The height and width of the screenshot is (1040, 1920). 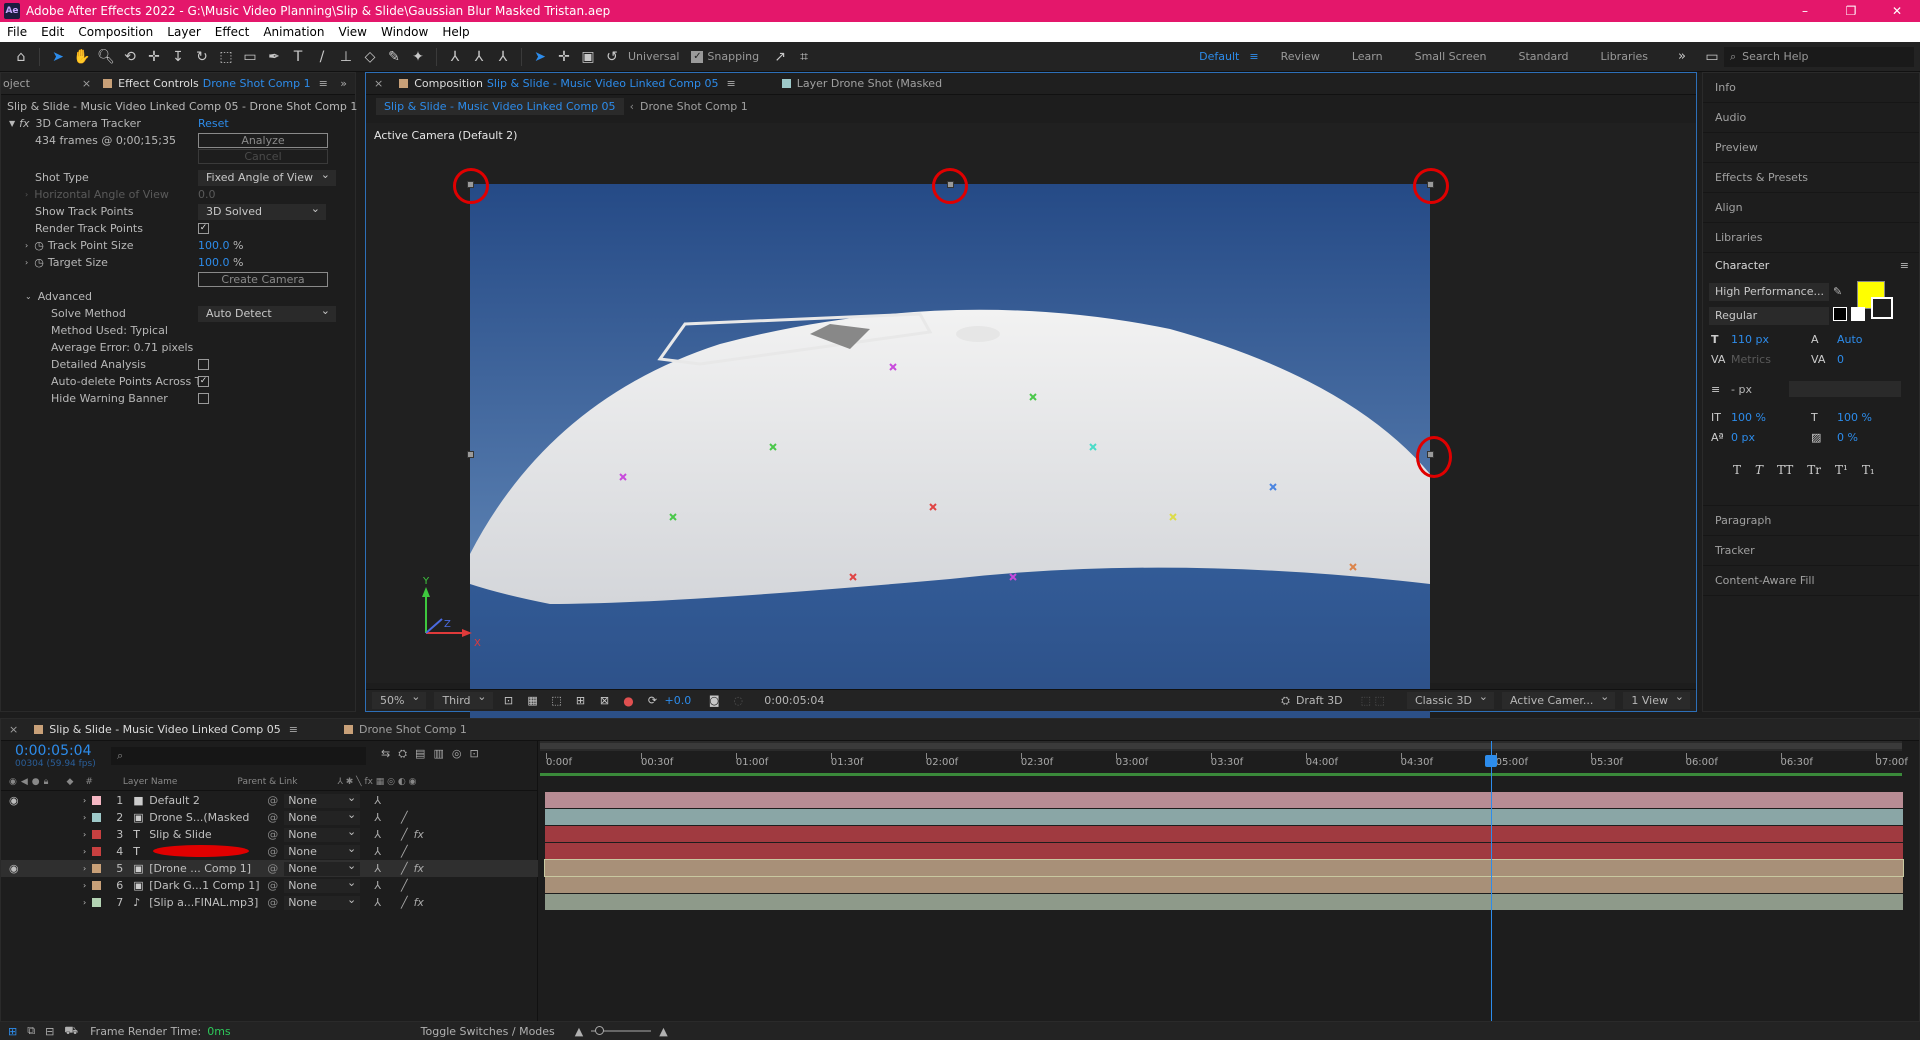 What do you see at coordinates (678, 700) in the screenshot?
I see `exposure-value: +0.0` at bounding box center [678, 700].